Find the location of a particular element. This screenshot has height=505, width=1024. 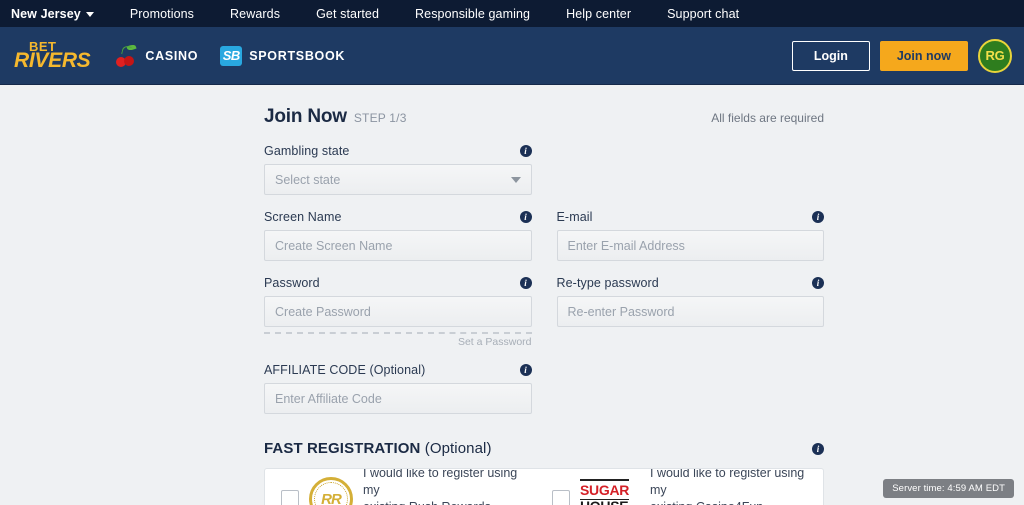

form-column-right: Re-type password i is located at coordinates (690, 318).